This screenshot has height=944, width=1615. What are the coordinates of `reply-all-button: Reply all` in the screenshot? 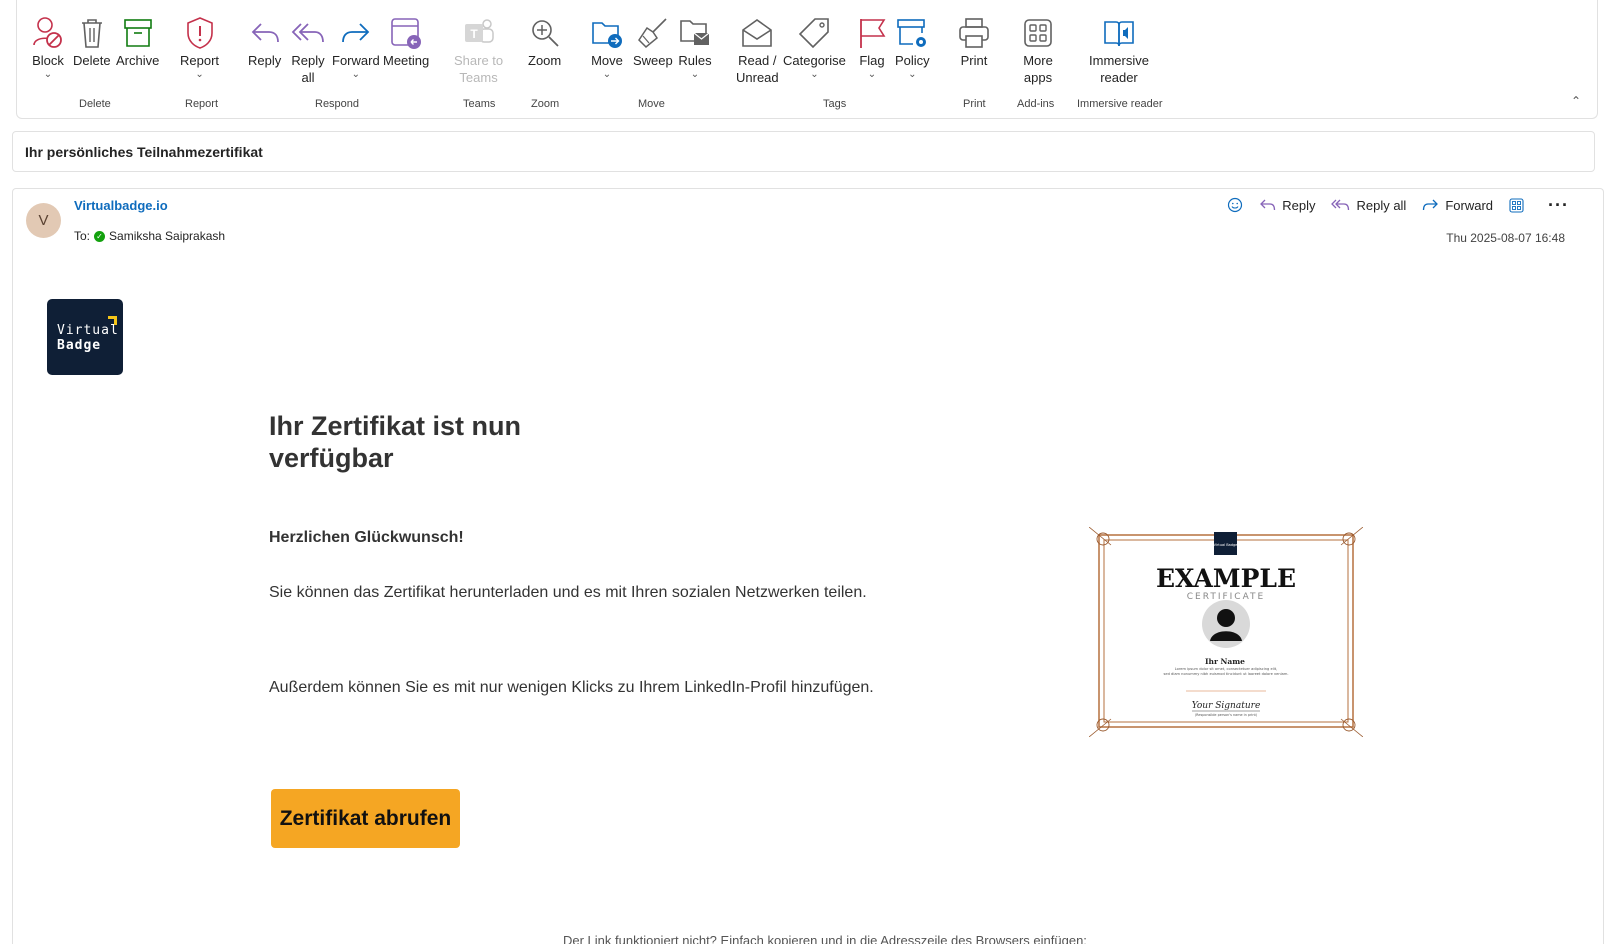 It's located at (308, 50).